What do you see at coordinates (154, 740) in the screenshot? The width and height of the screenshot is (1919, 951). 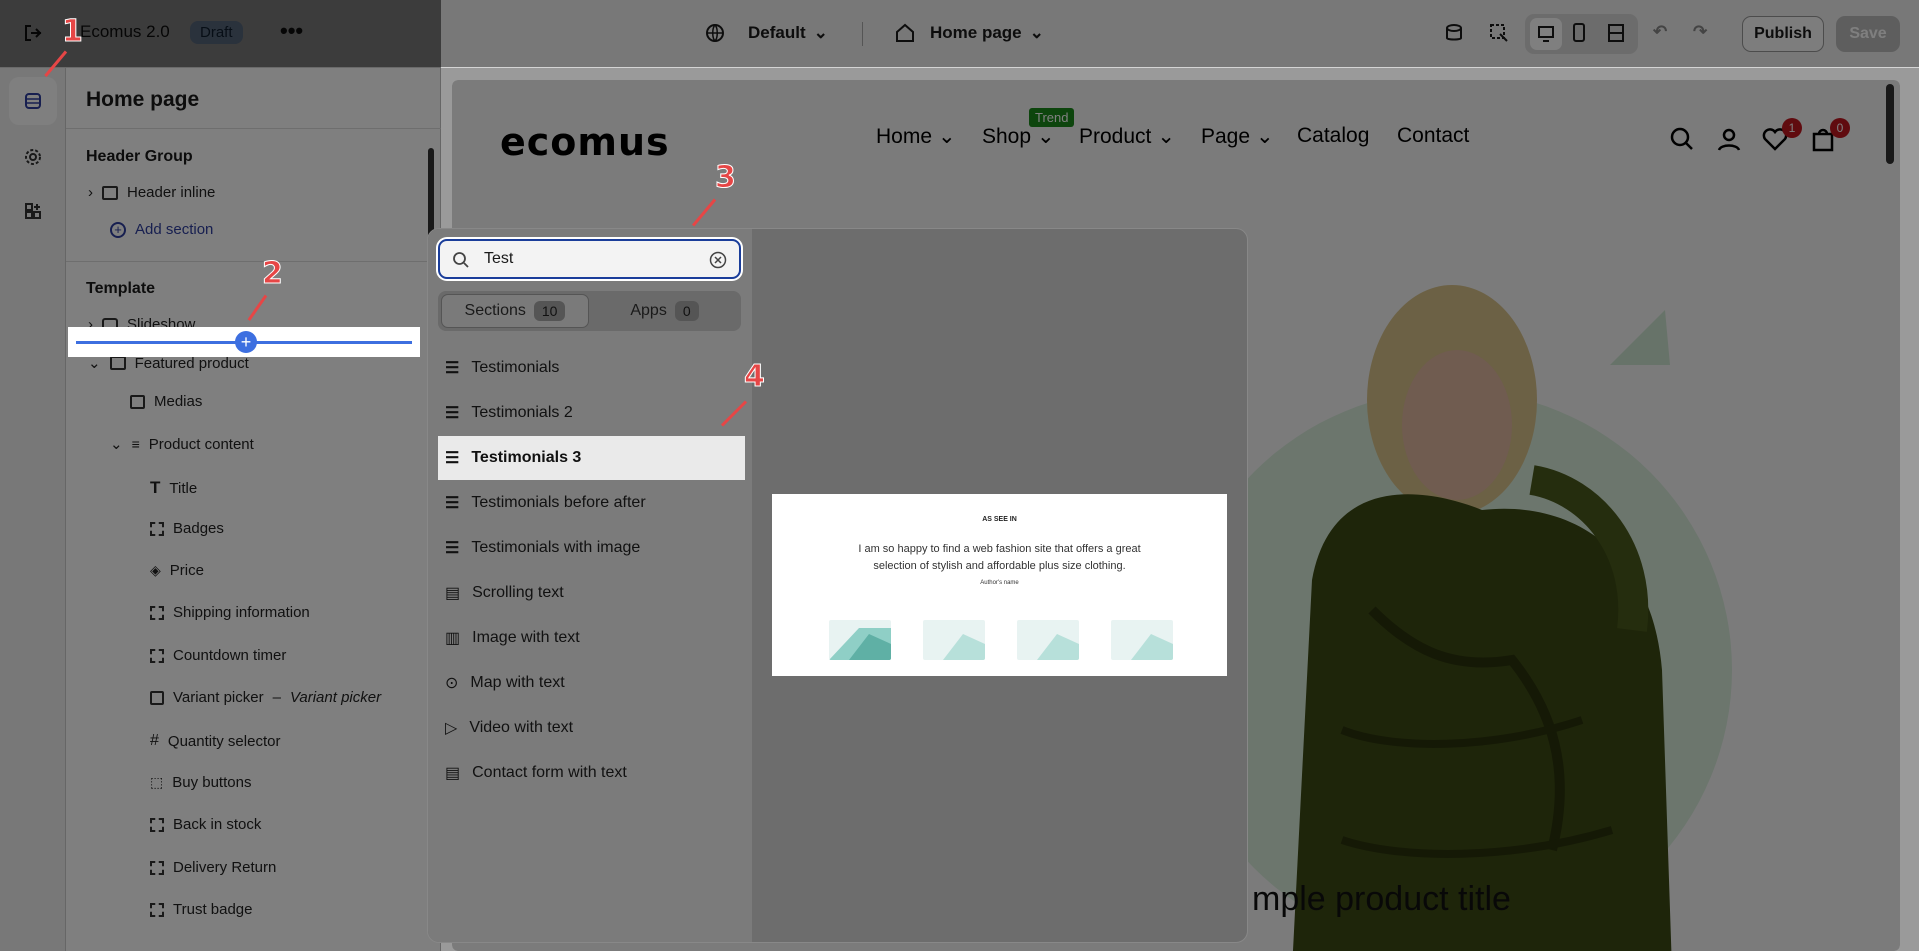 I see `hash-icon: #` at bounding box center [154, 740].